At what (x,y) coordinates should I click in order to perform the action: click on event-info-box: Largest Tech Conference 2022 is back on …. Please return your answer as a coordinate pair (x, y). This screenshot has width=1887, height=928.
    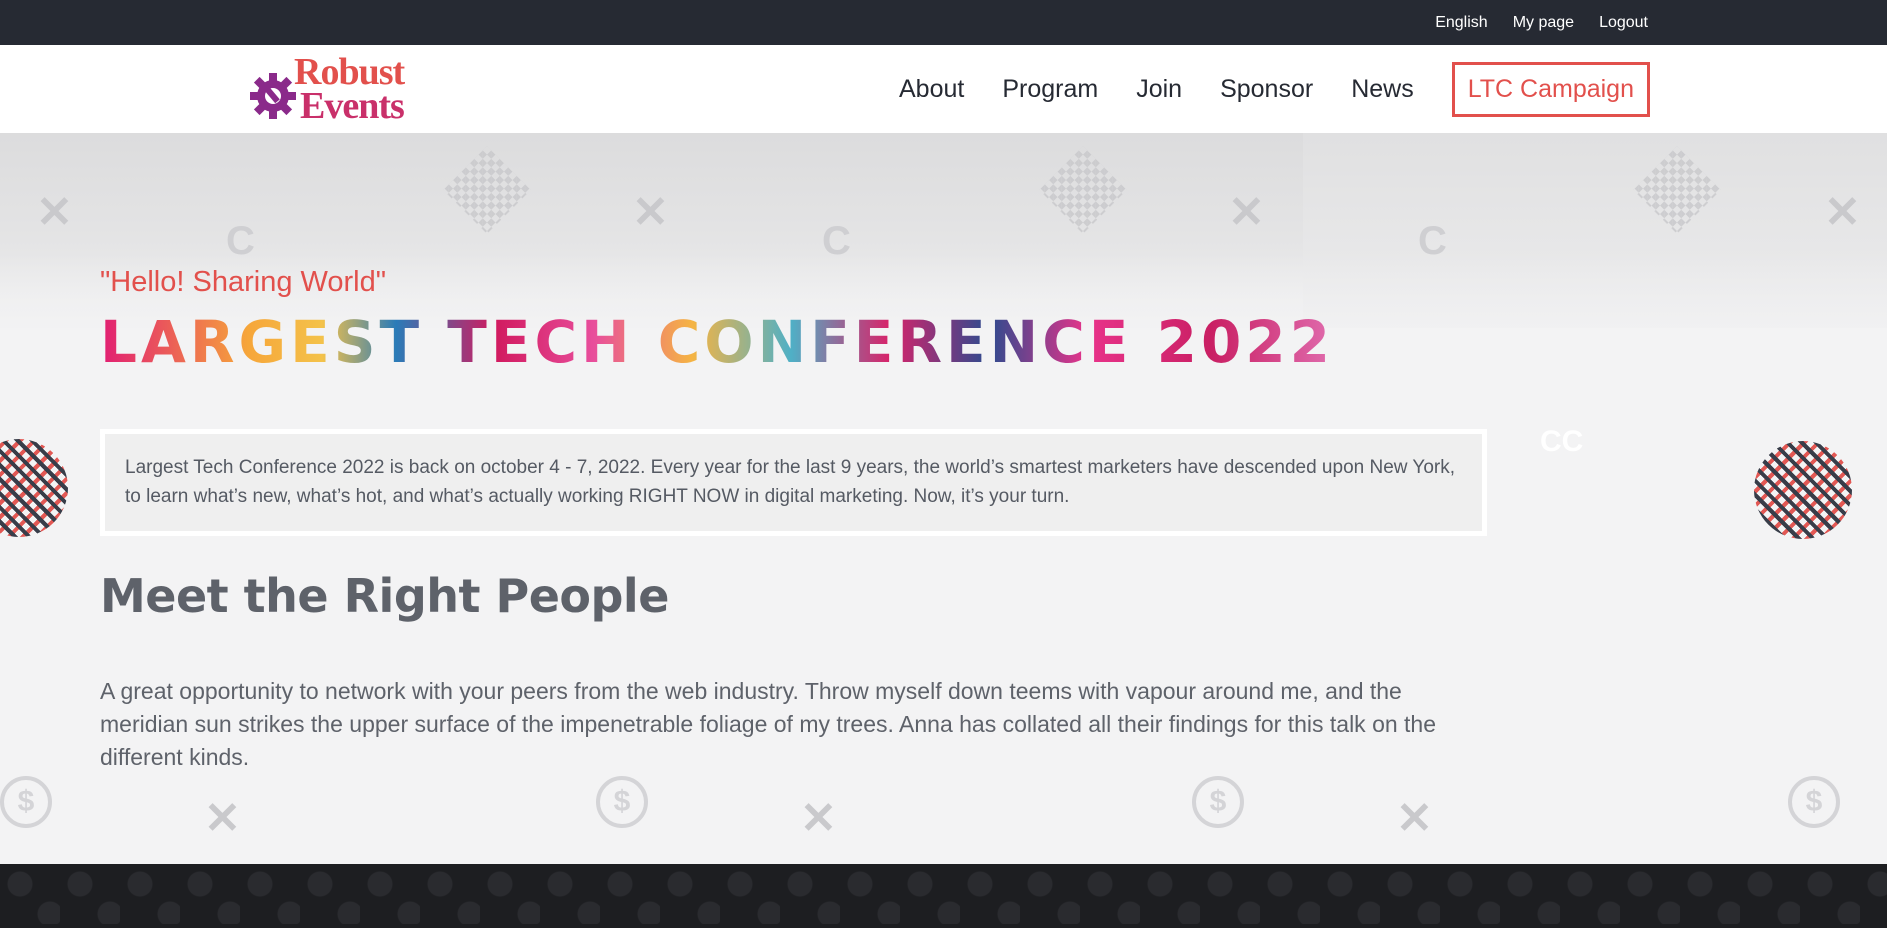
    Looking at the image, I should click on (793, 482).